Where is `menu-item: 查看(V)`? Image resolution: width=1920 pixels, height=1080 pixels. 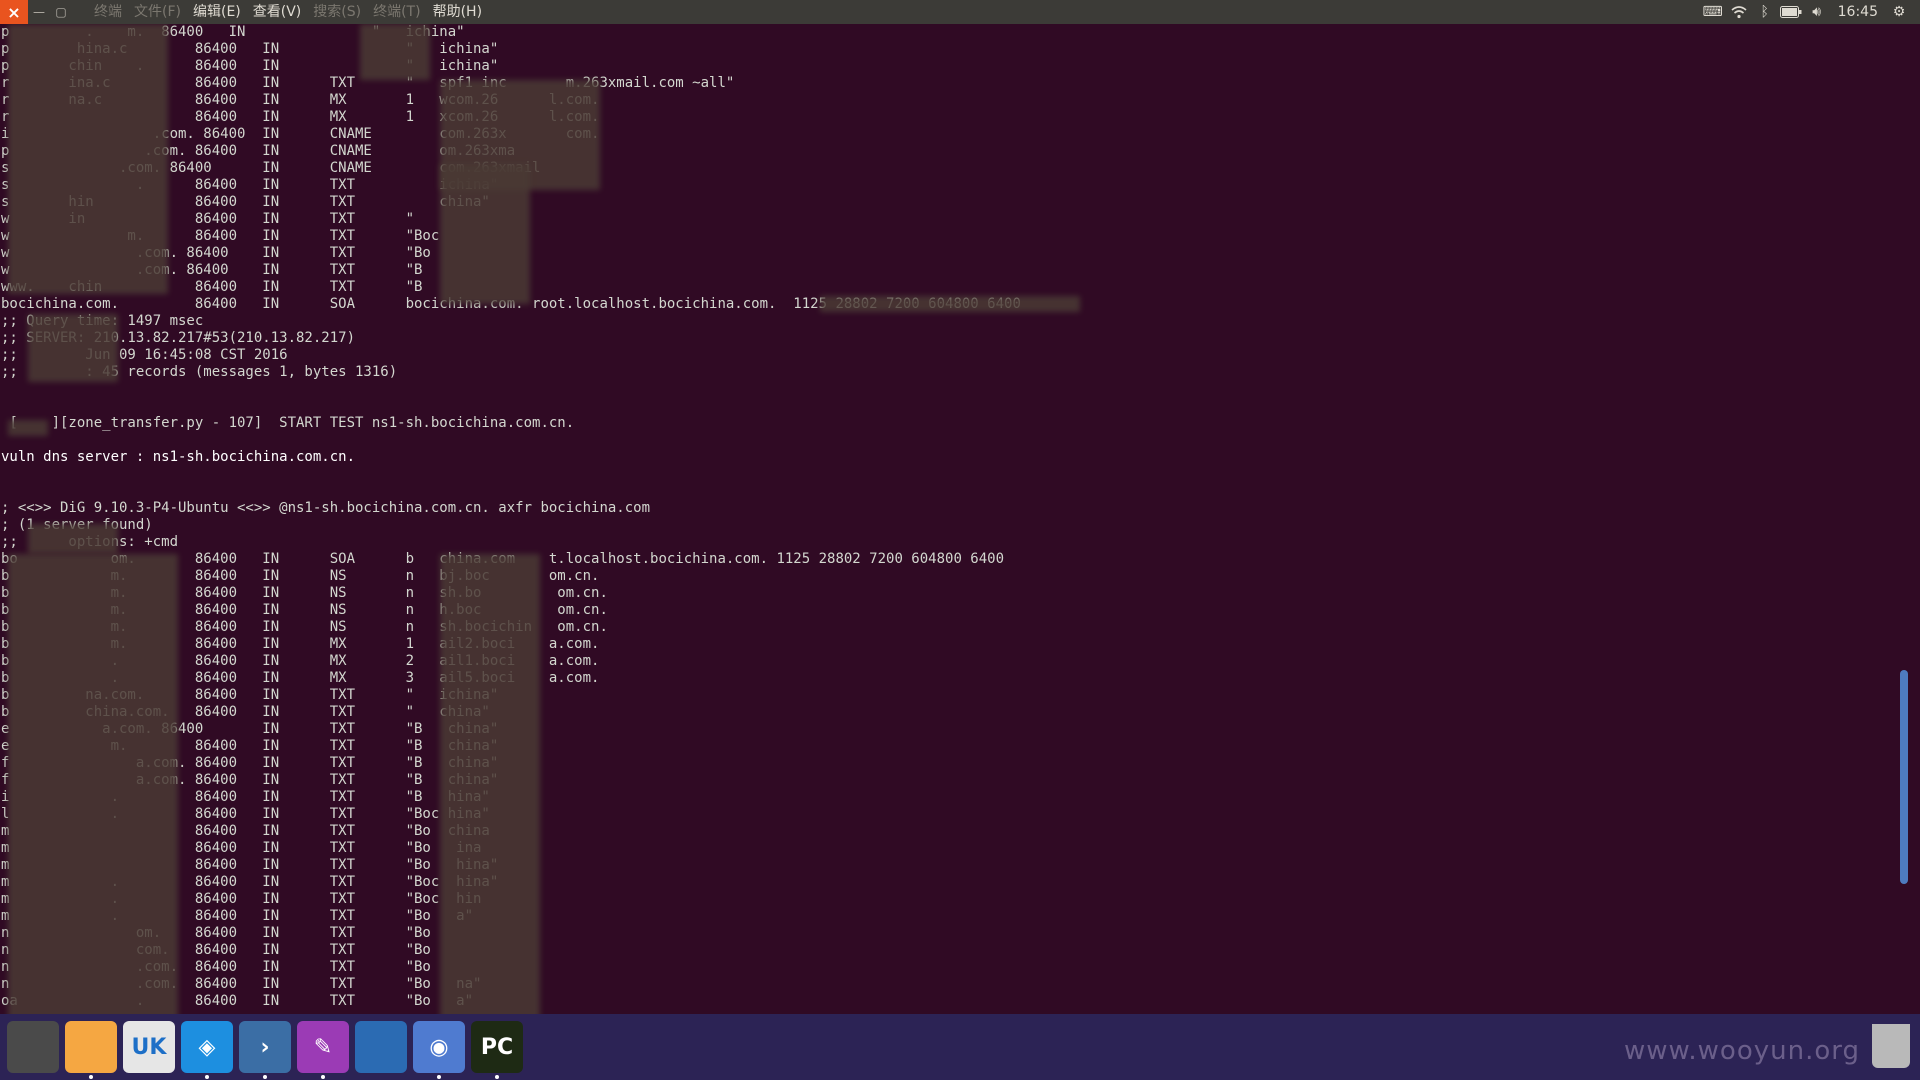
menu-item: 查看(V) is located at coordinates (277, 12).